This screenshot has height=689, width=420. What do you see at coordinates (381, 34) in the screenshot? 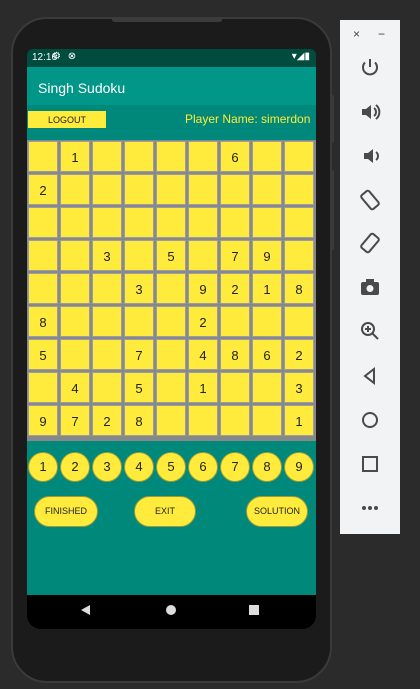
I see `minimize-icon: −` at bounding box center [381, 34].